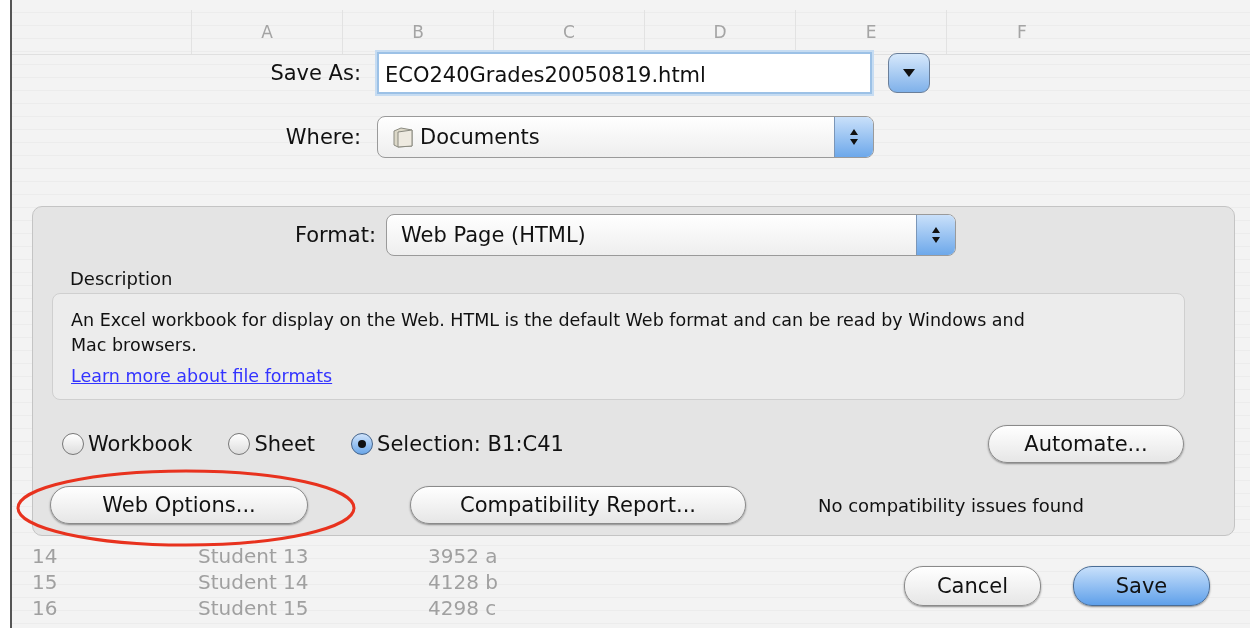 Image resolution: width=1250 pixels, height=628 pixels. Describe the element at coordinates (122, 278) in the screenshot. I see `description-label: Description` at that location.